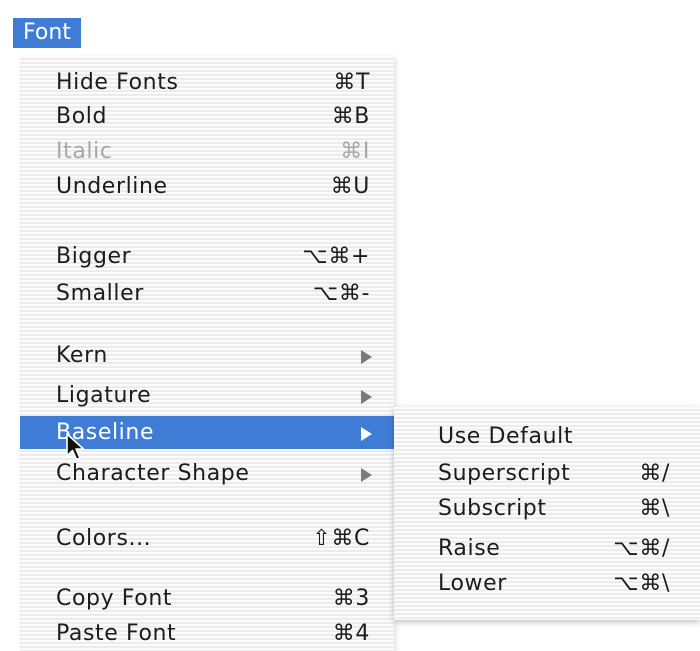 This screenshot has width=700, height=651. What do you see at coordinates (506, 436) in the screenshot?
I see `menu-item-label: Use Default` at bounding box center [506, 436].